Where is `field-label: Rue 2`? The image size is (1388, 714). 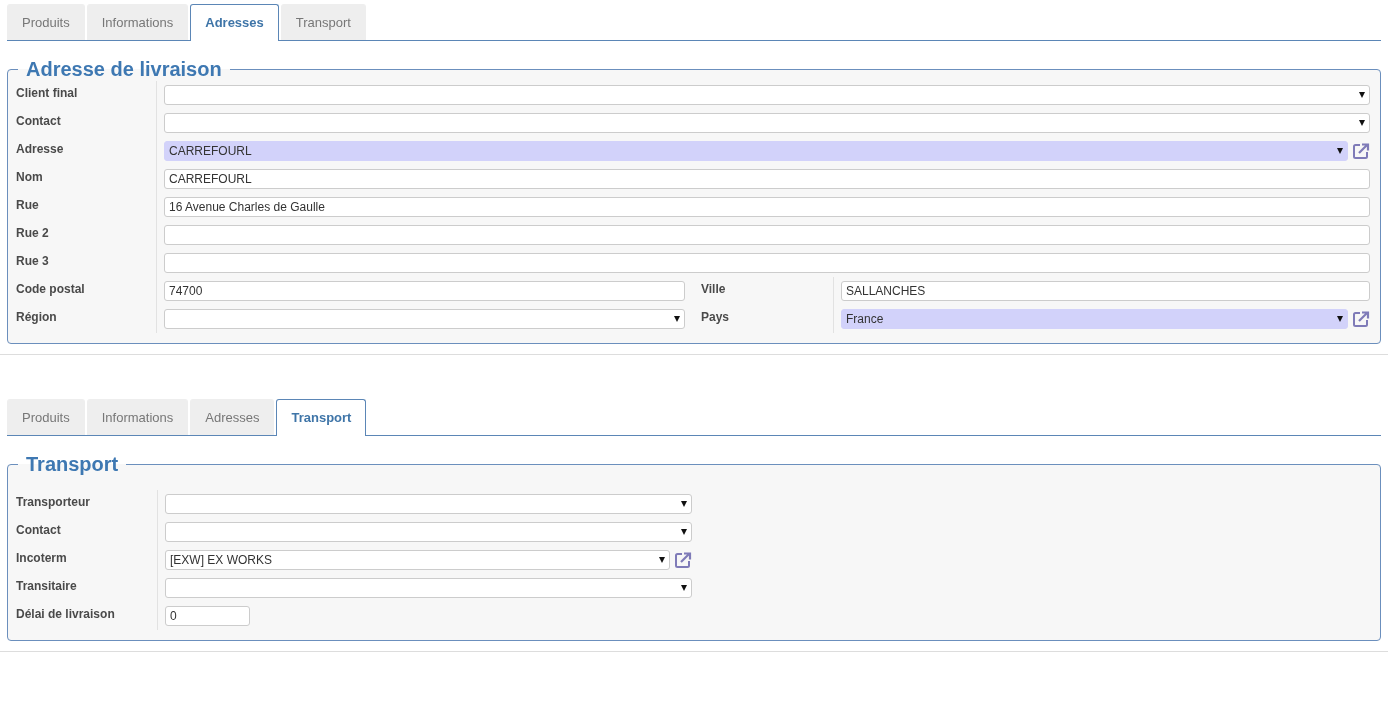 field-label: Rue 2 is located at coordinates (32, 233).